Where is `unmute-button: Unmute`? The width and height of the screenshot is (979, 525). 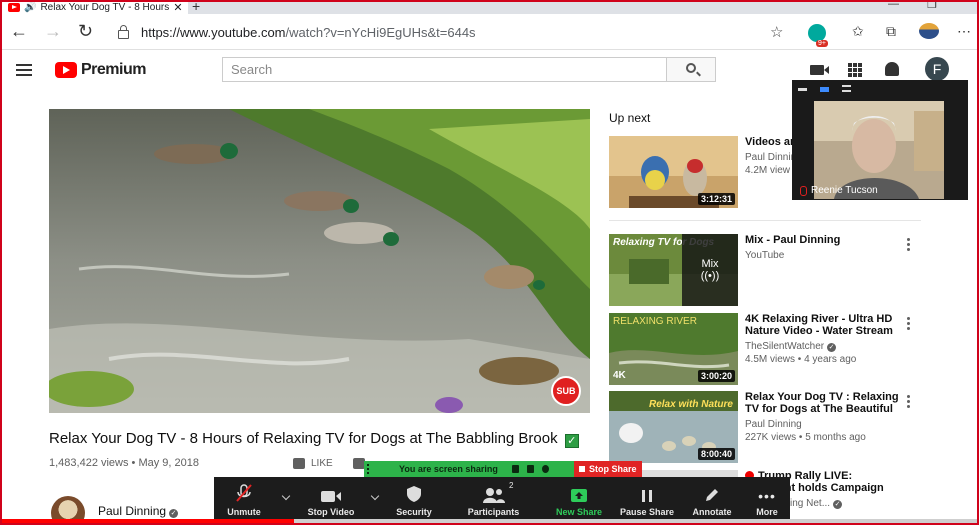
unmute-button: Unmute is located at coordinates (244, 501).